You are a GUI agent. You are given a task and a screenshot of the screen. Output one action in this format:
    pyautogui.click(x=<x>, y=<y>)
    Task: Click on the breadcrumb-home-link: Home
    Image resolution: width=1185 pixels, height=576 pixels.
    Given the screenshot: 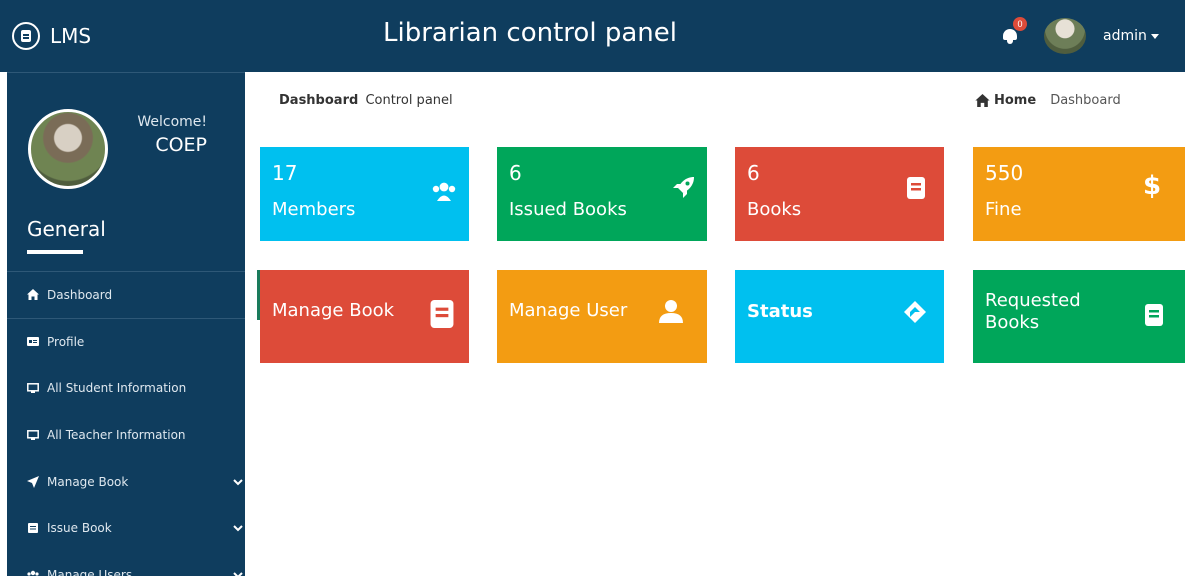 What is the action you would take?
    pyautogui.click(x=1005, y=100)
    